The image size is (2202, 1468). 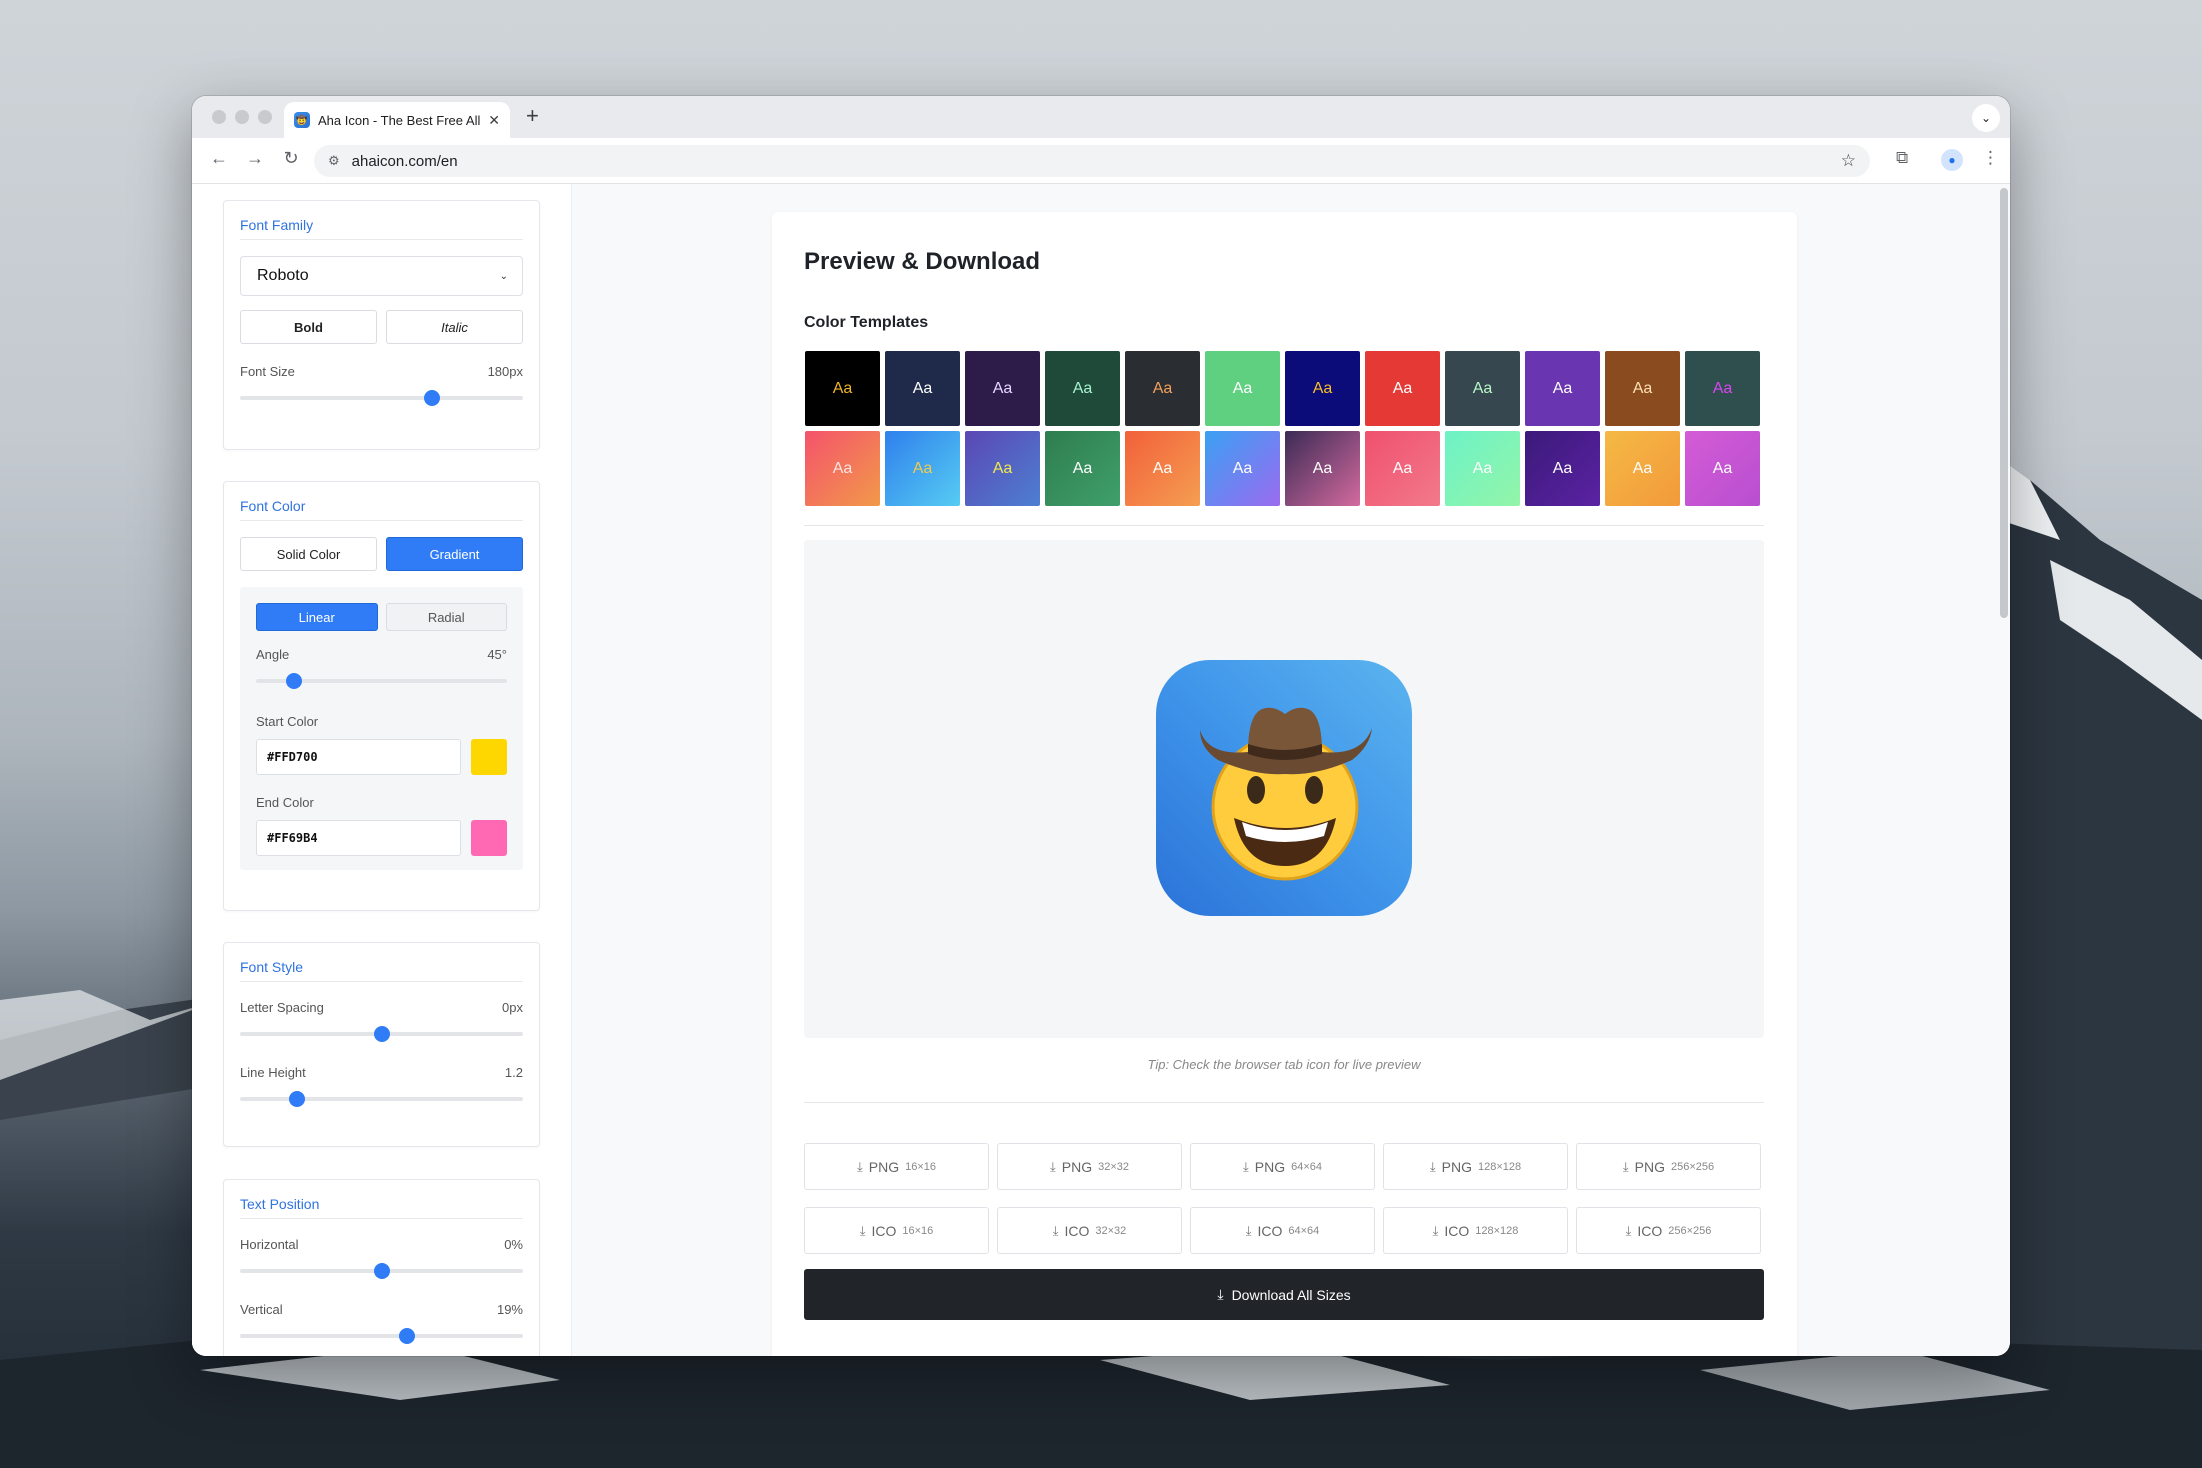 What do you see at coordinates (359, 838) in the screenshot?
I see `end-color-input: #FF69B4` at bounding box center [359, 838].